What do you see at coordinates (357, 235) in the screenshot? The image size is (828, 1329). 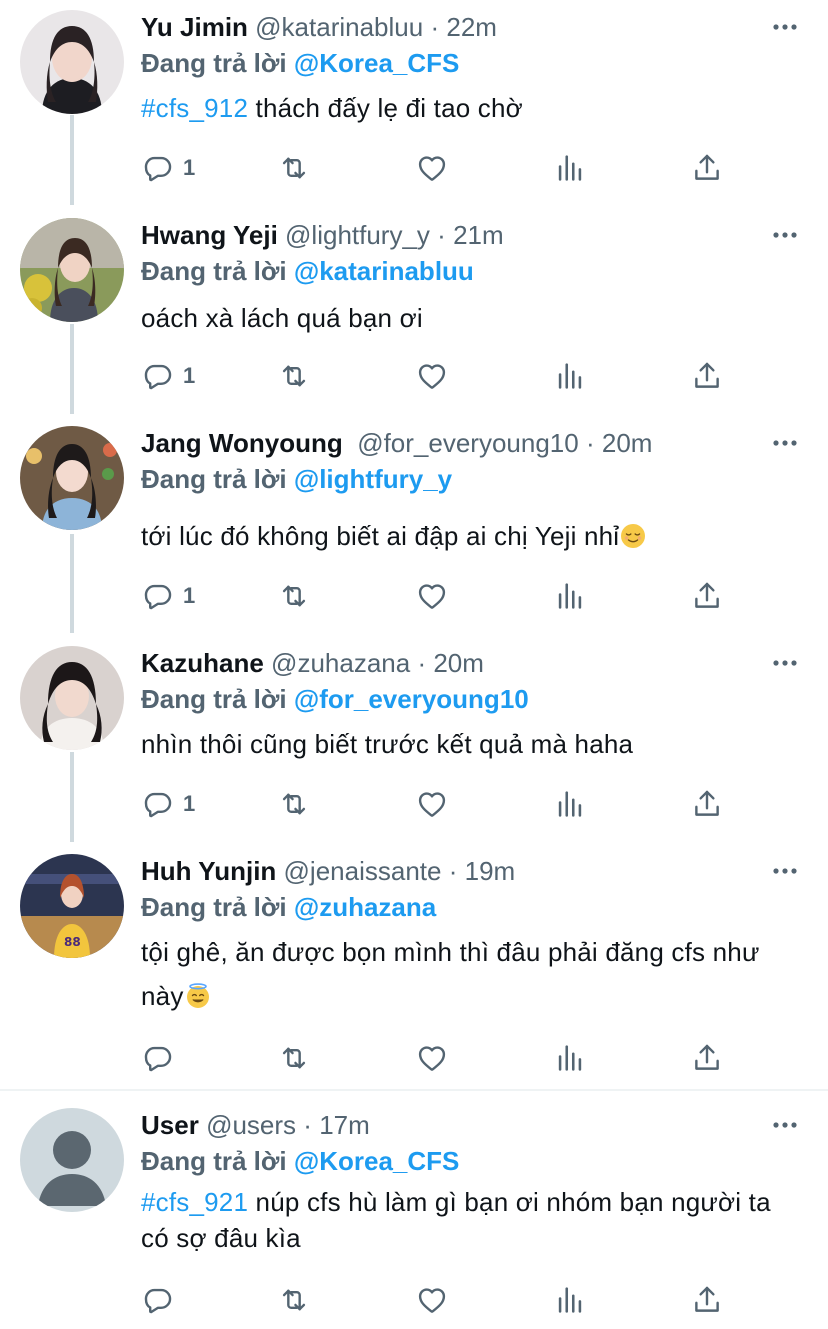 I see `user-handle: @lightfury_y` at bounding box center [357, 235].